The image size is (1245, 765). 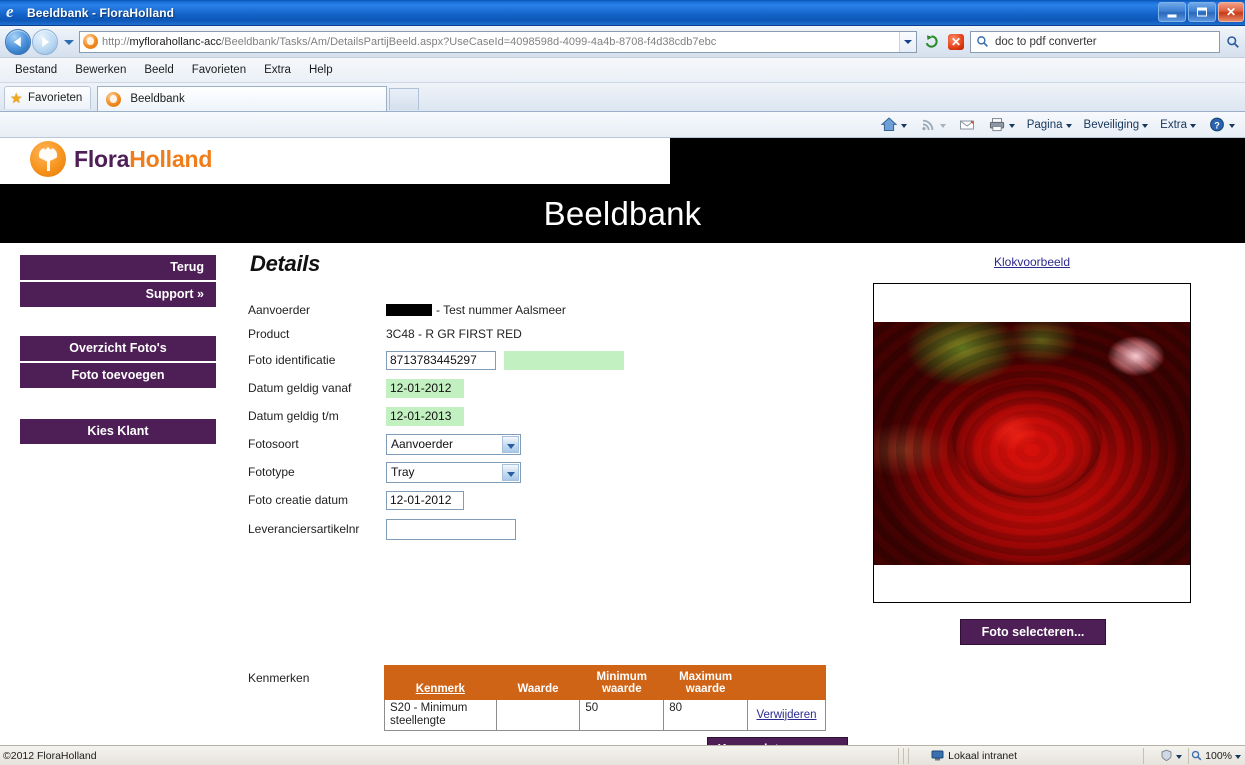 What do you see at coordinates (622, 125) in the screenshot?
I see `command-bar: Pagina Beveiliging Extra ?` at bounding box center [622, 125].